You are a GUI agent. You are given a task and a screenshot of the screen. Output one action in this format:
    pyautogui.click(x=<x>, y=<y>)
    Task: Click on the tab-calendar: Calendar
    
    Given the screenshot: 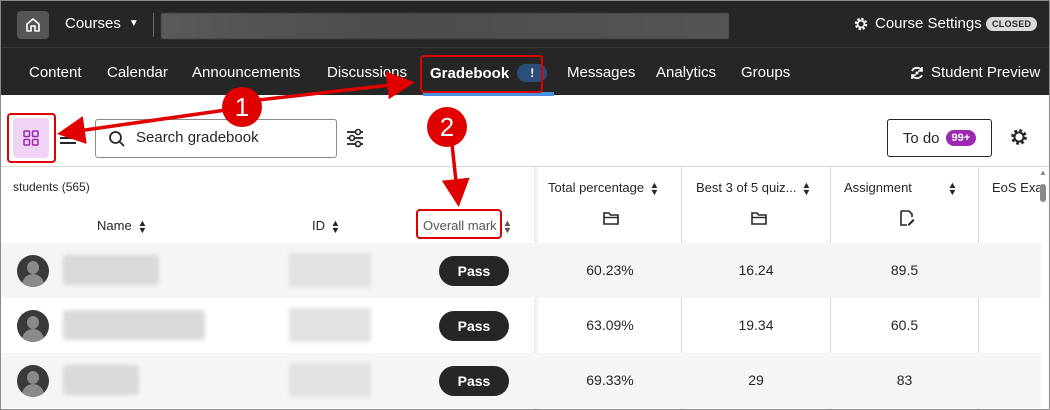 What is the action you would take?
    pyautogui.click(x=137, y=72)
    